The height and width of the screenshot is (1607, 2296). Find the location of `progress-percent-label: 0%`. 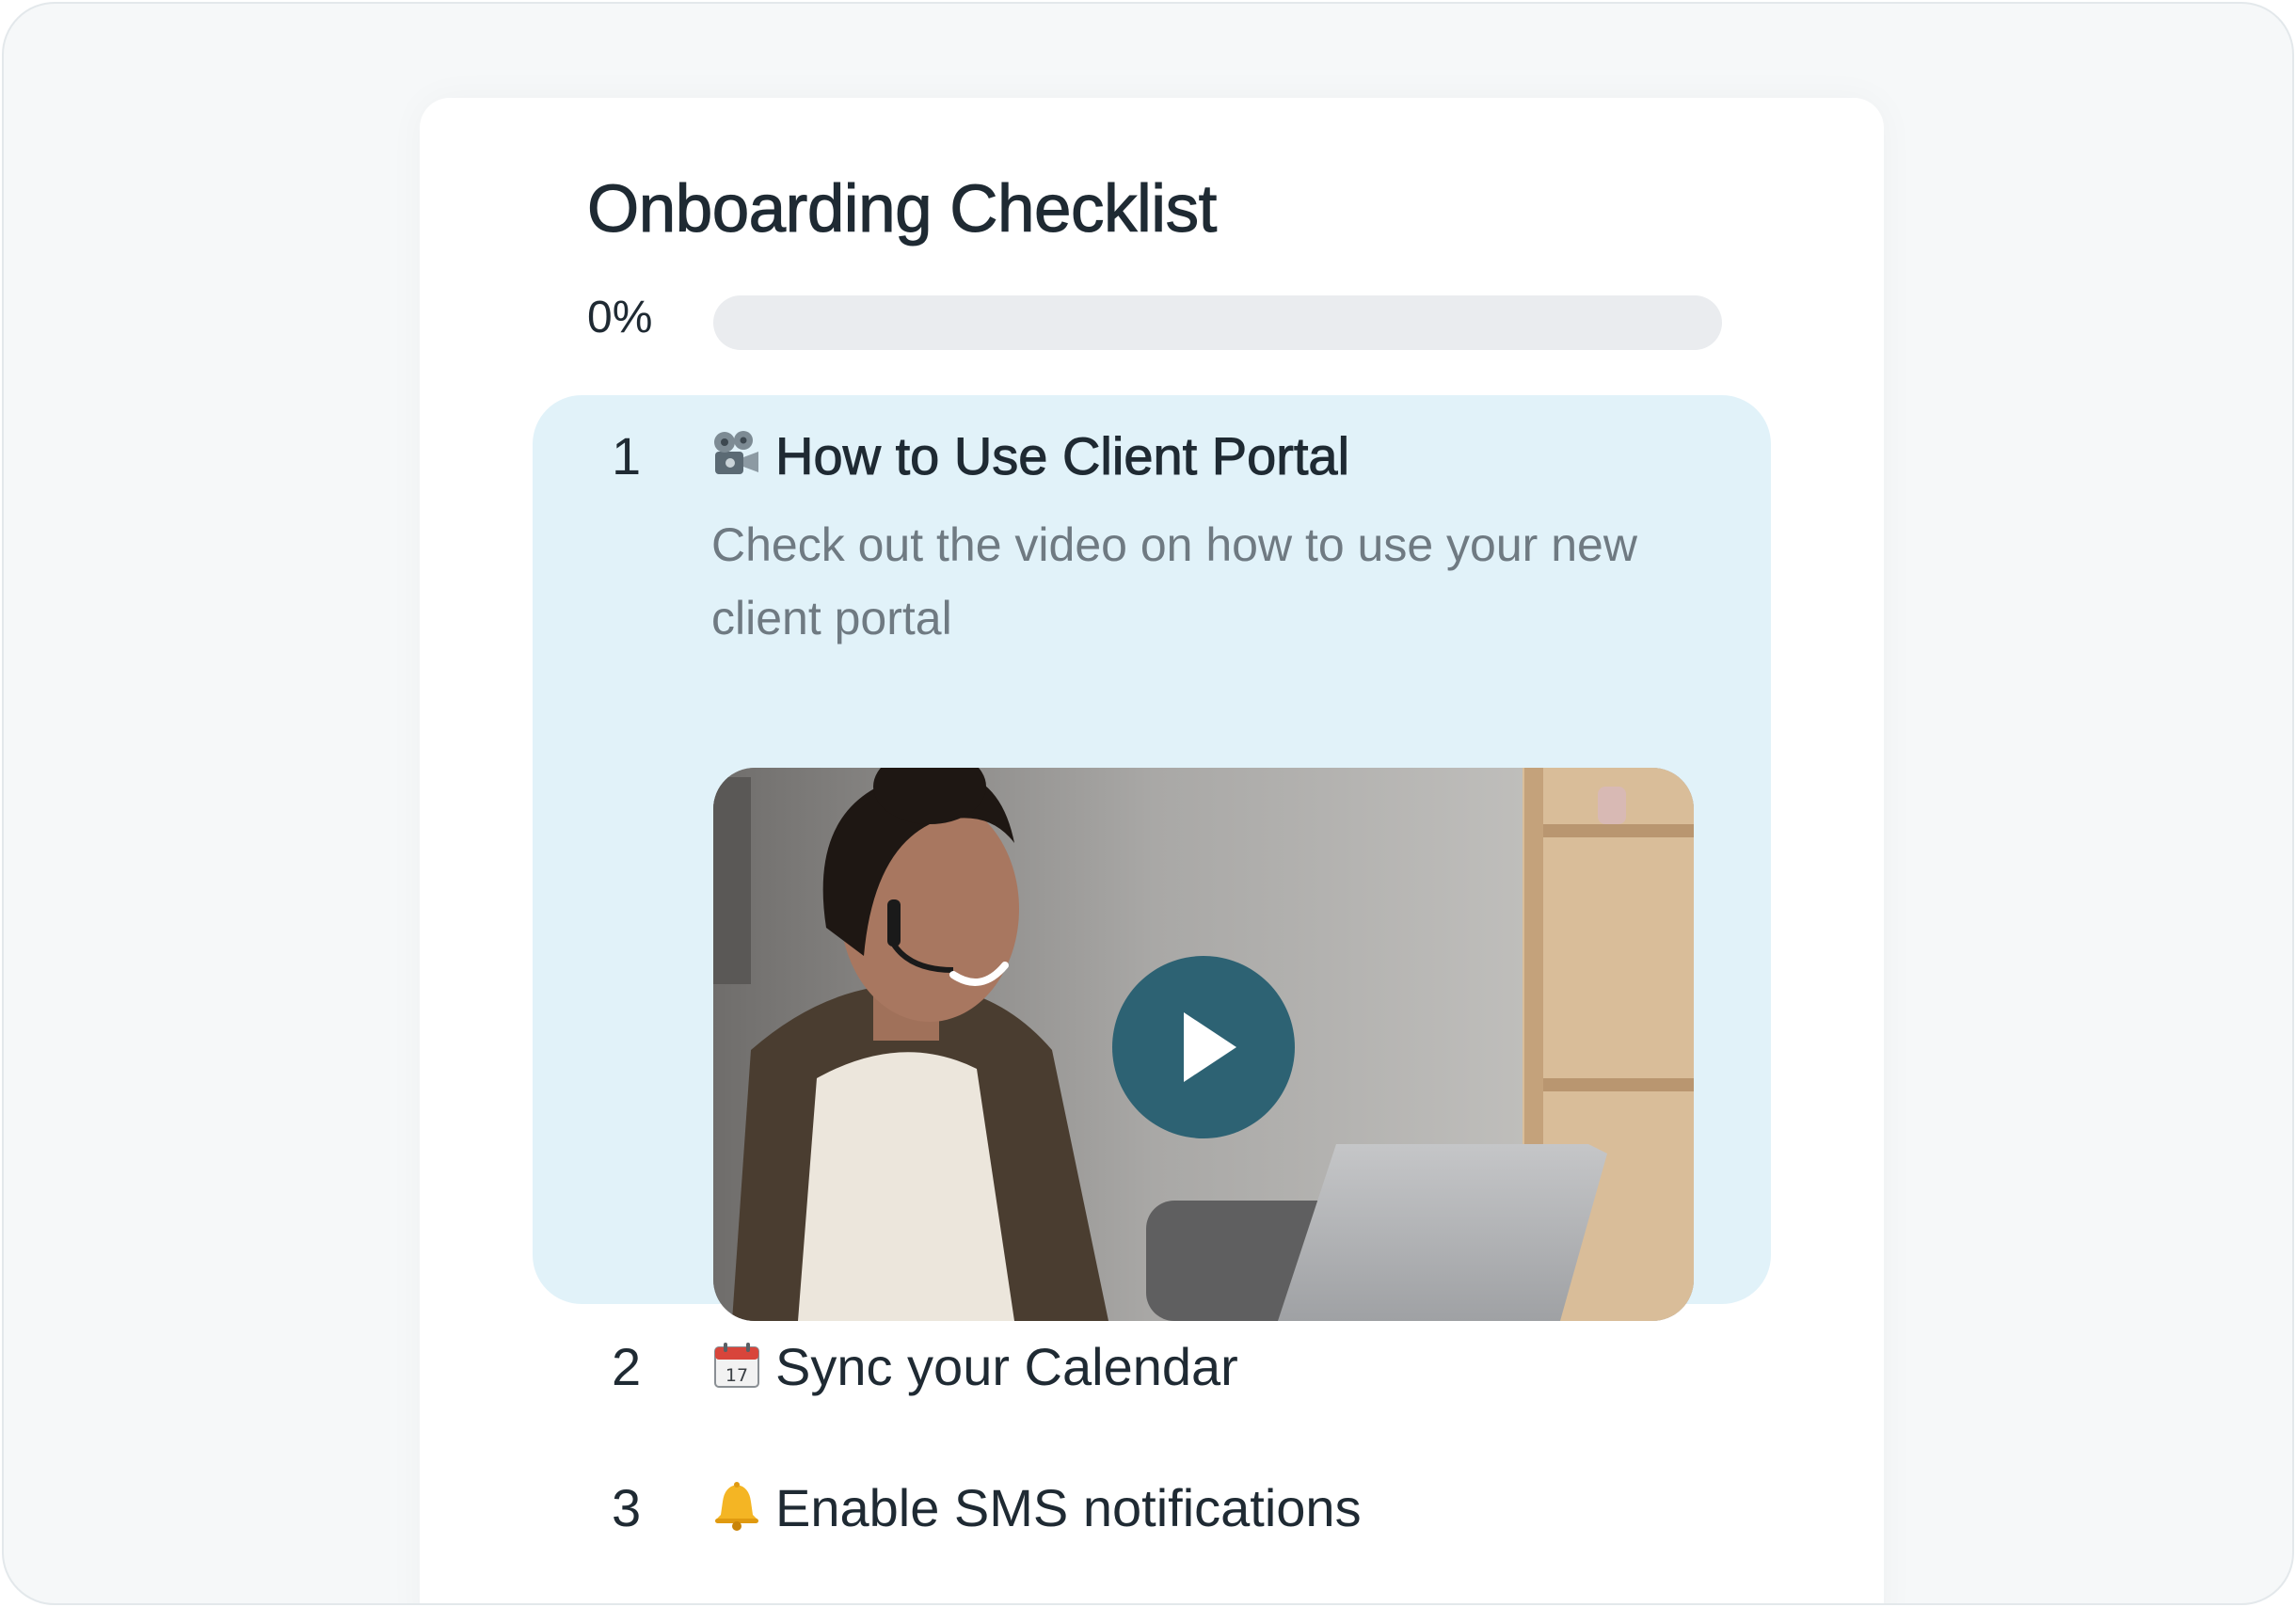

progress-percent-label: 0% is located at coordinates (620, 317).